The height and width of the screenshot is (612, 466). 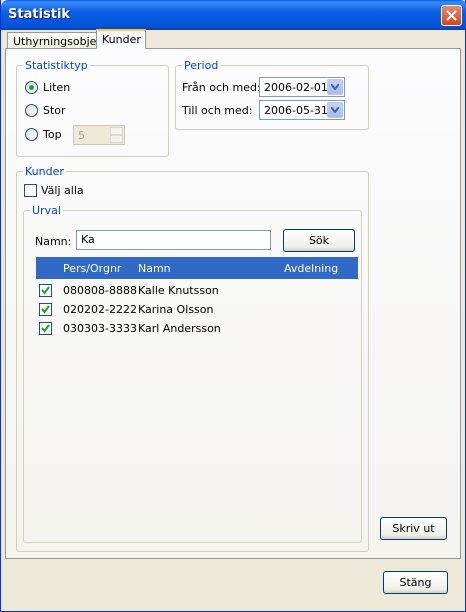 I want to click on table-row: 030303-3333 Karl Andersson, so click(x=197, y=328).